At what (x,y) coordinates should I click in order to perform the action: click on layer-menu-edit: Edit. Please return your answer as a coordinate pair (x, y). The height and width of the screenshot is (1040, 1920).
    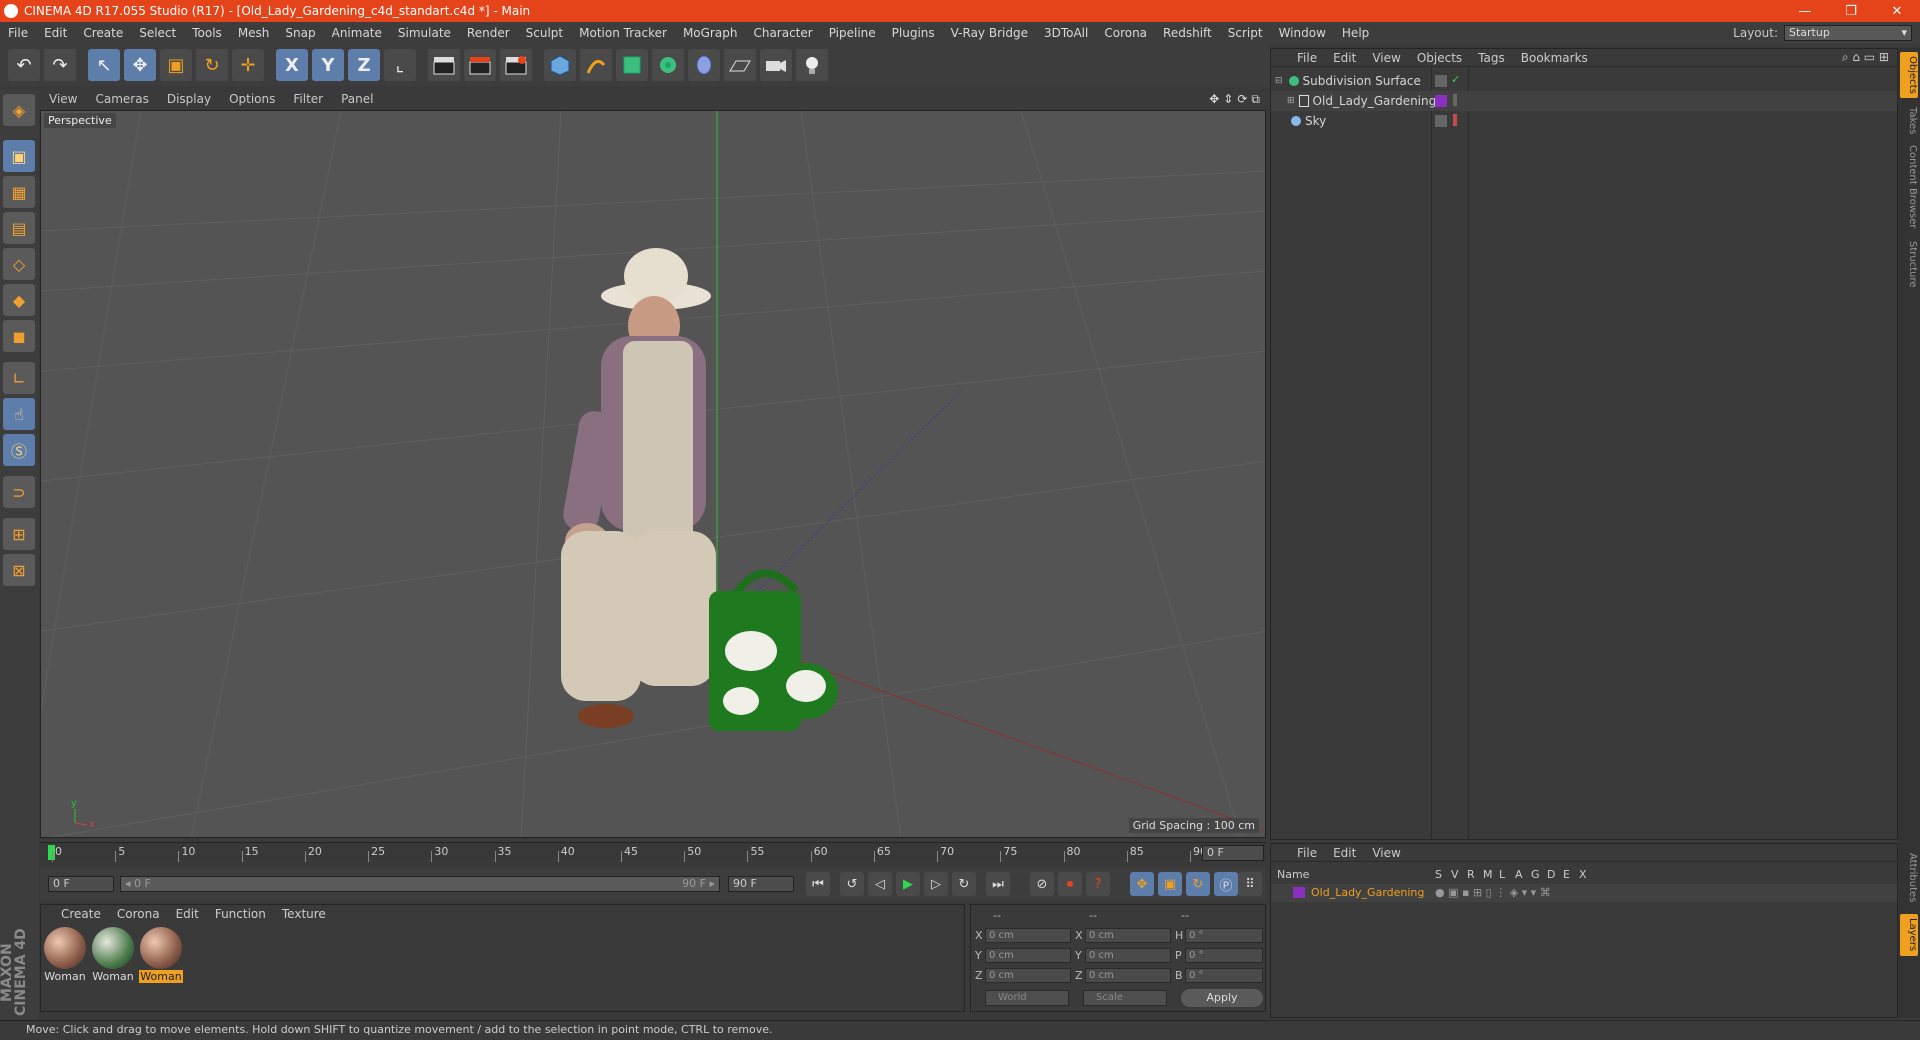
    Looking at the image, I should click on (1344, 853).